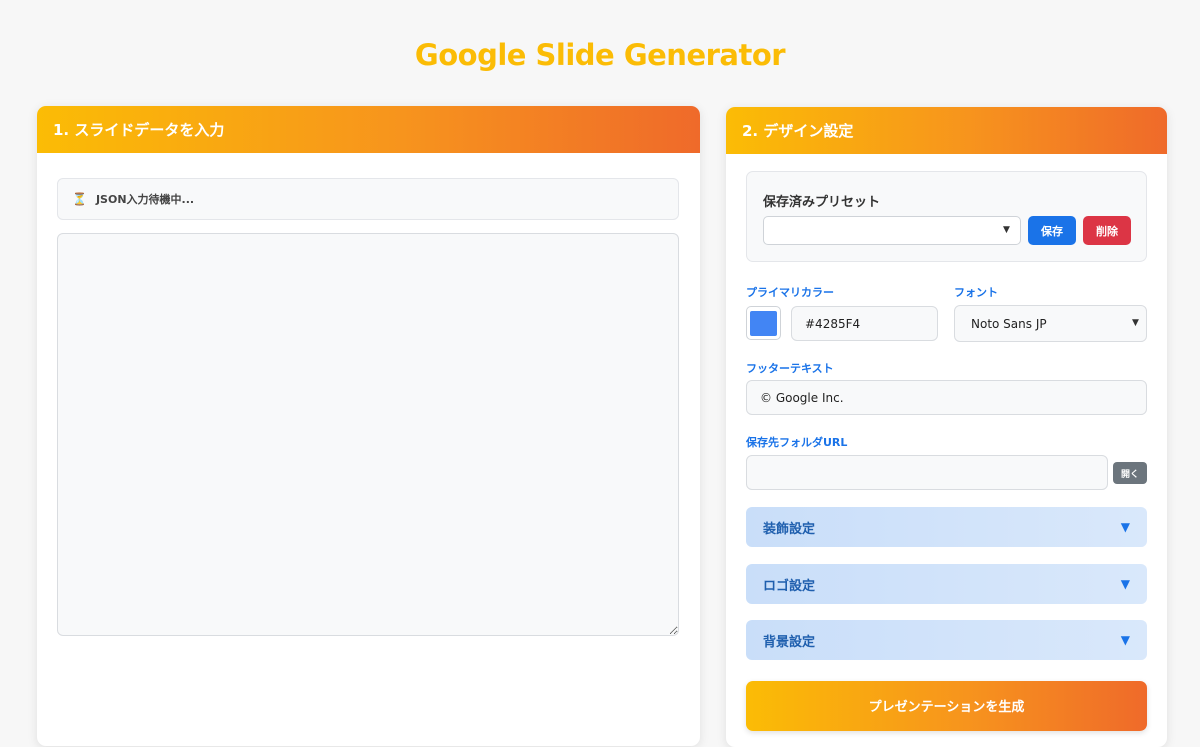 This screenshot has width=1200, height=747. Describe the element at coordinates (1050, 323) in the screenshot. I see `font-select: Noto Sans JP` at that location.